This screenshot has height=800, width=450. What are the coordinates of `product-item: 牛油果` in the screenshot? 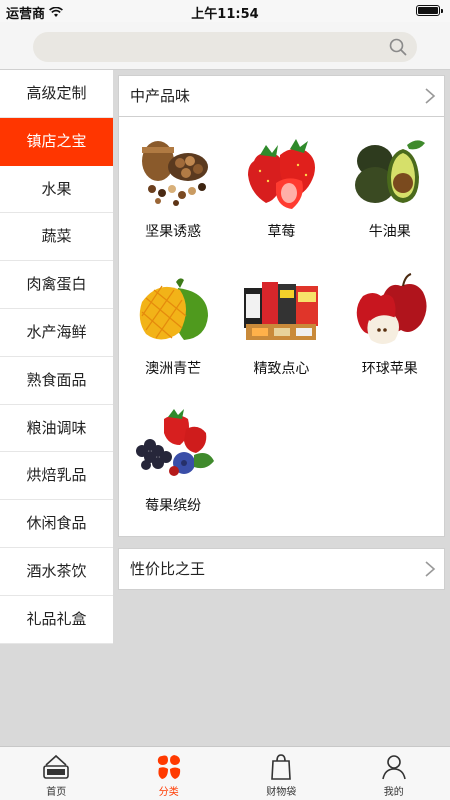 It's located at (390, 185).